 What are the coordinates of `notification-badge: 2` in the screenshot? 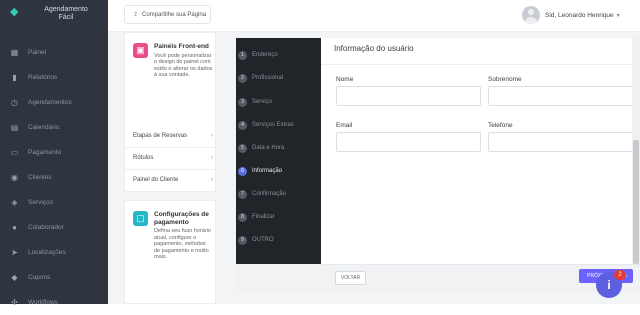 It's located at (620, 275).